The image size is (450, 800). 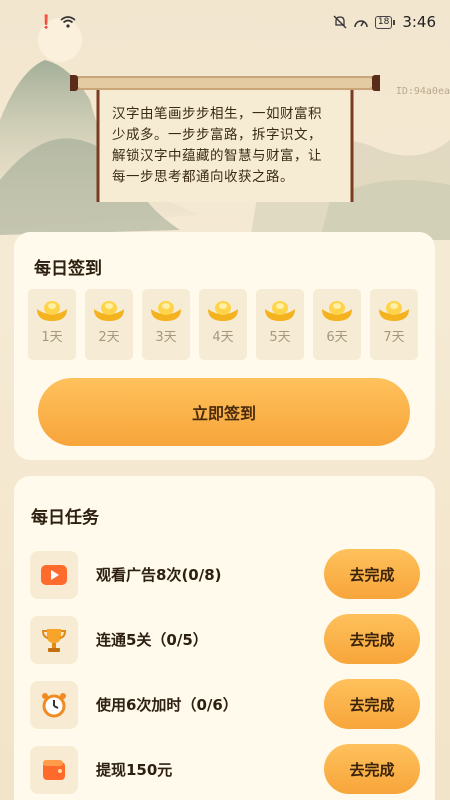 I want to click on day-label: 3天, so click(x=166, y=337).